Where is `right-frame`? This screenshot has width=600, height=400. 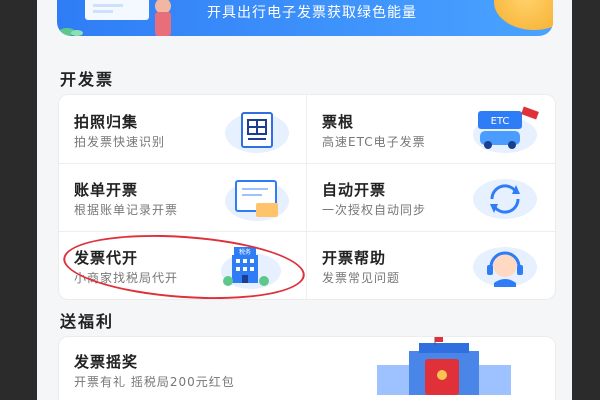
right-frame is located at coordinates (586, 200).